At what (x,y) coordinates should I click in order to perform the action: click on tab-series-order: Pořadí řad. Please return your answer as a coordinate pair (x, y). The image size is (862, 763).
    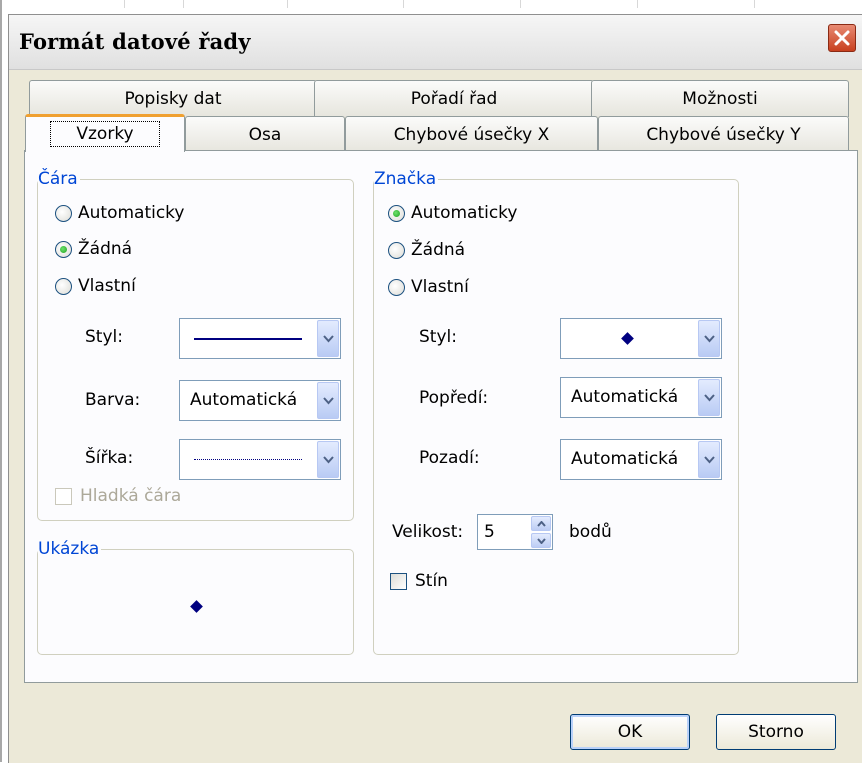
    Looking at the image, I should click on (454, 98).